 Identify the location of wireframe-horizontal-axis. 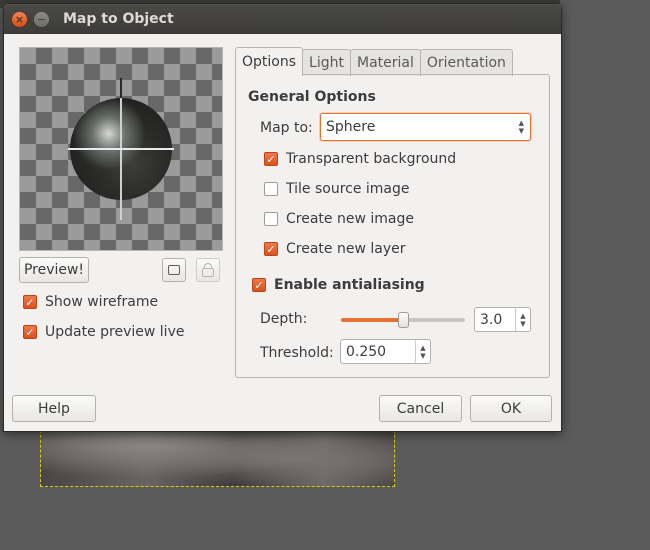
(121, 149).